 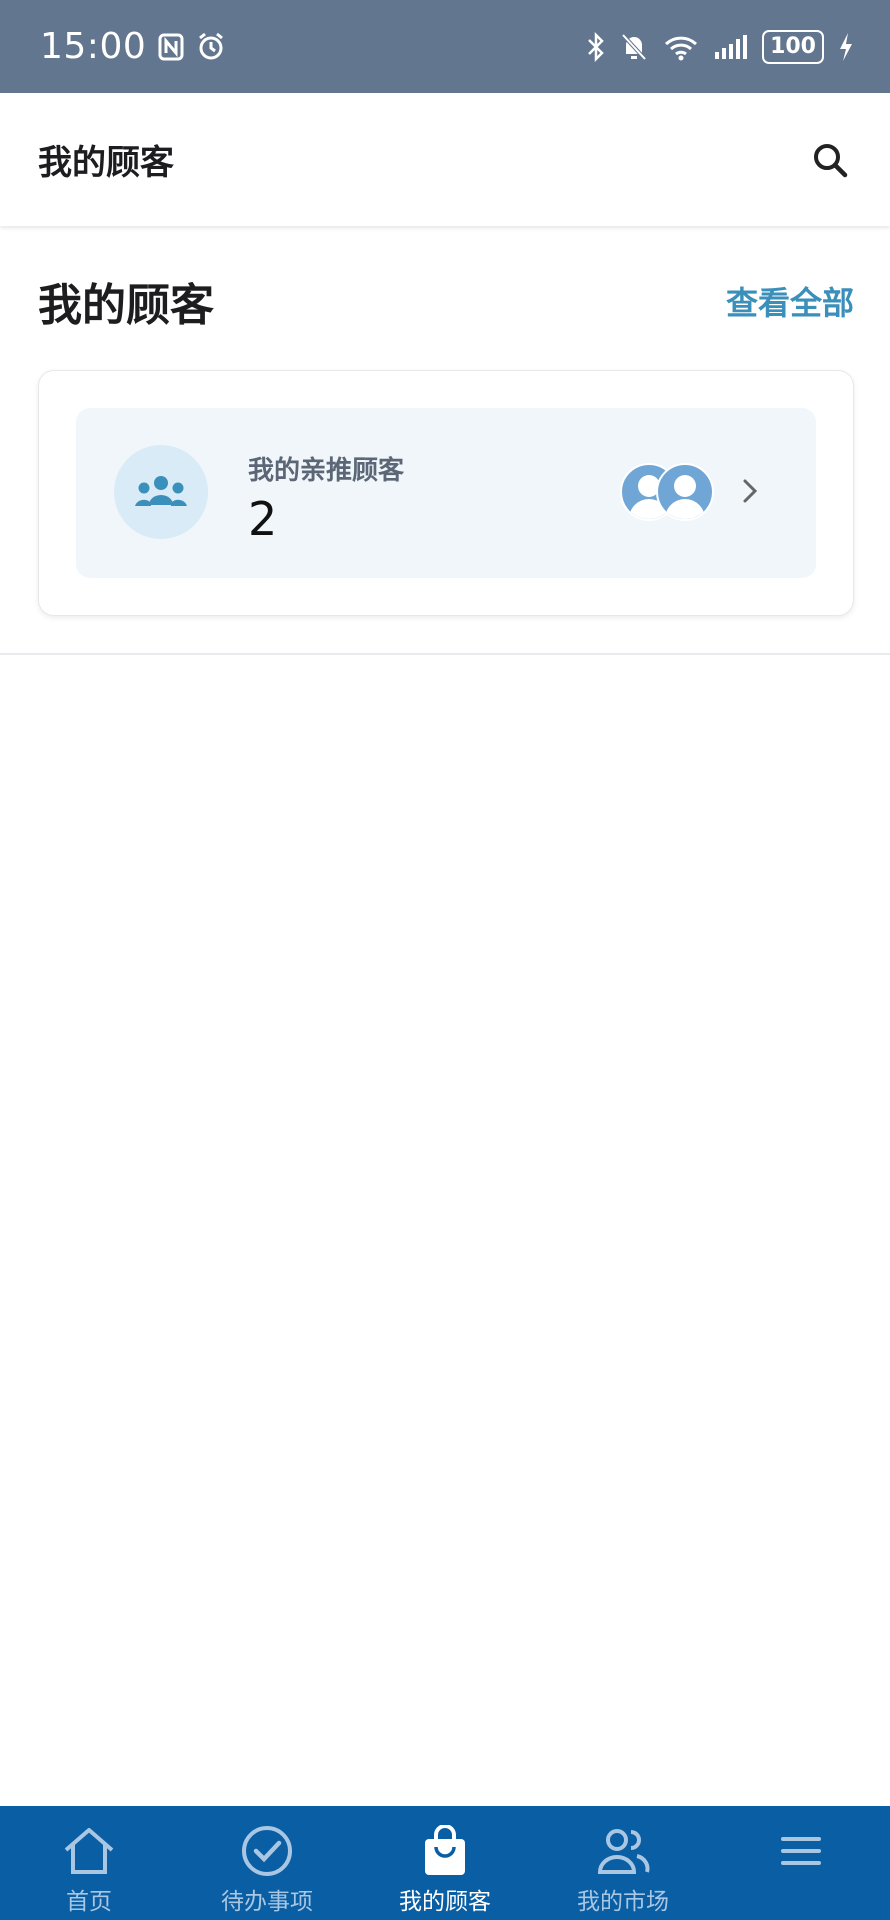 What do you see at coordinates (830, 160) in the screenshot?
I see `search-icon` at bounding box center [830, 160].